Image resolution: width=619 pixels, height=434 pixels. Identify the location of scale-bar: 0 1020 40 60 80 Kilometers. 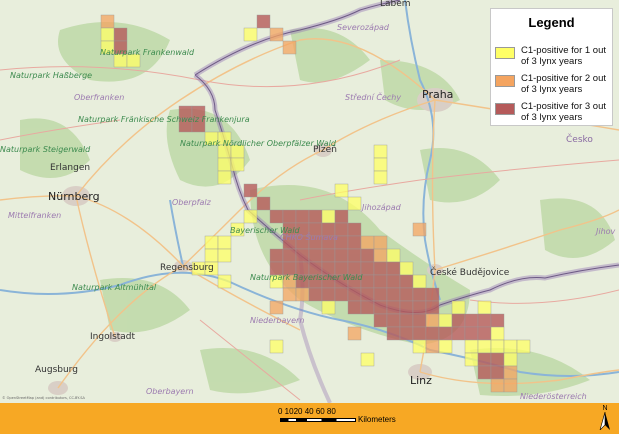
(343, 419).